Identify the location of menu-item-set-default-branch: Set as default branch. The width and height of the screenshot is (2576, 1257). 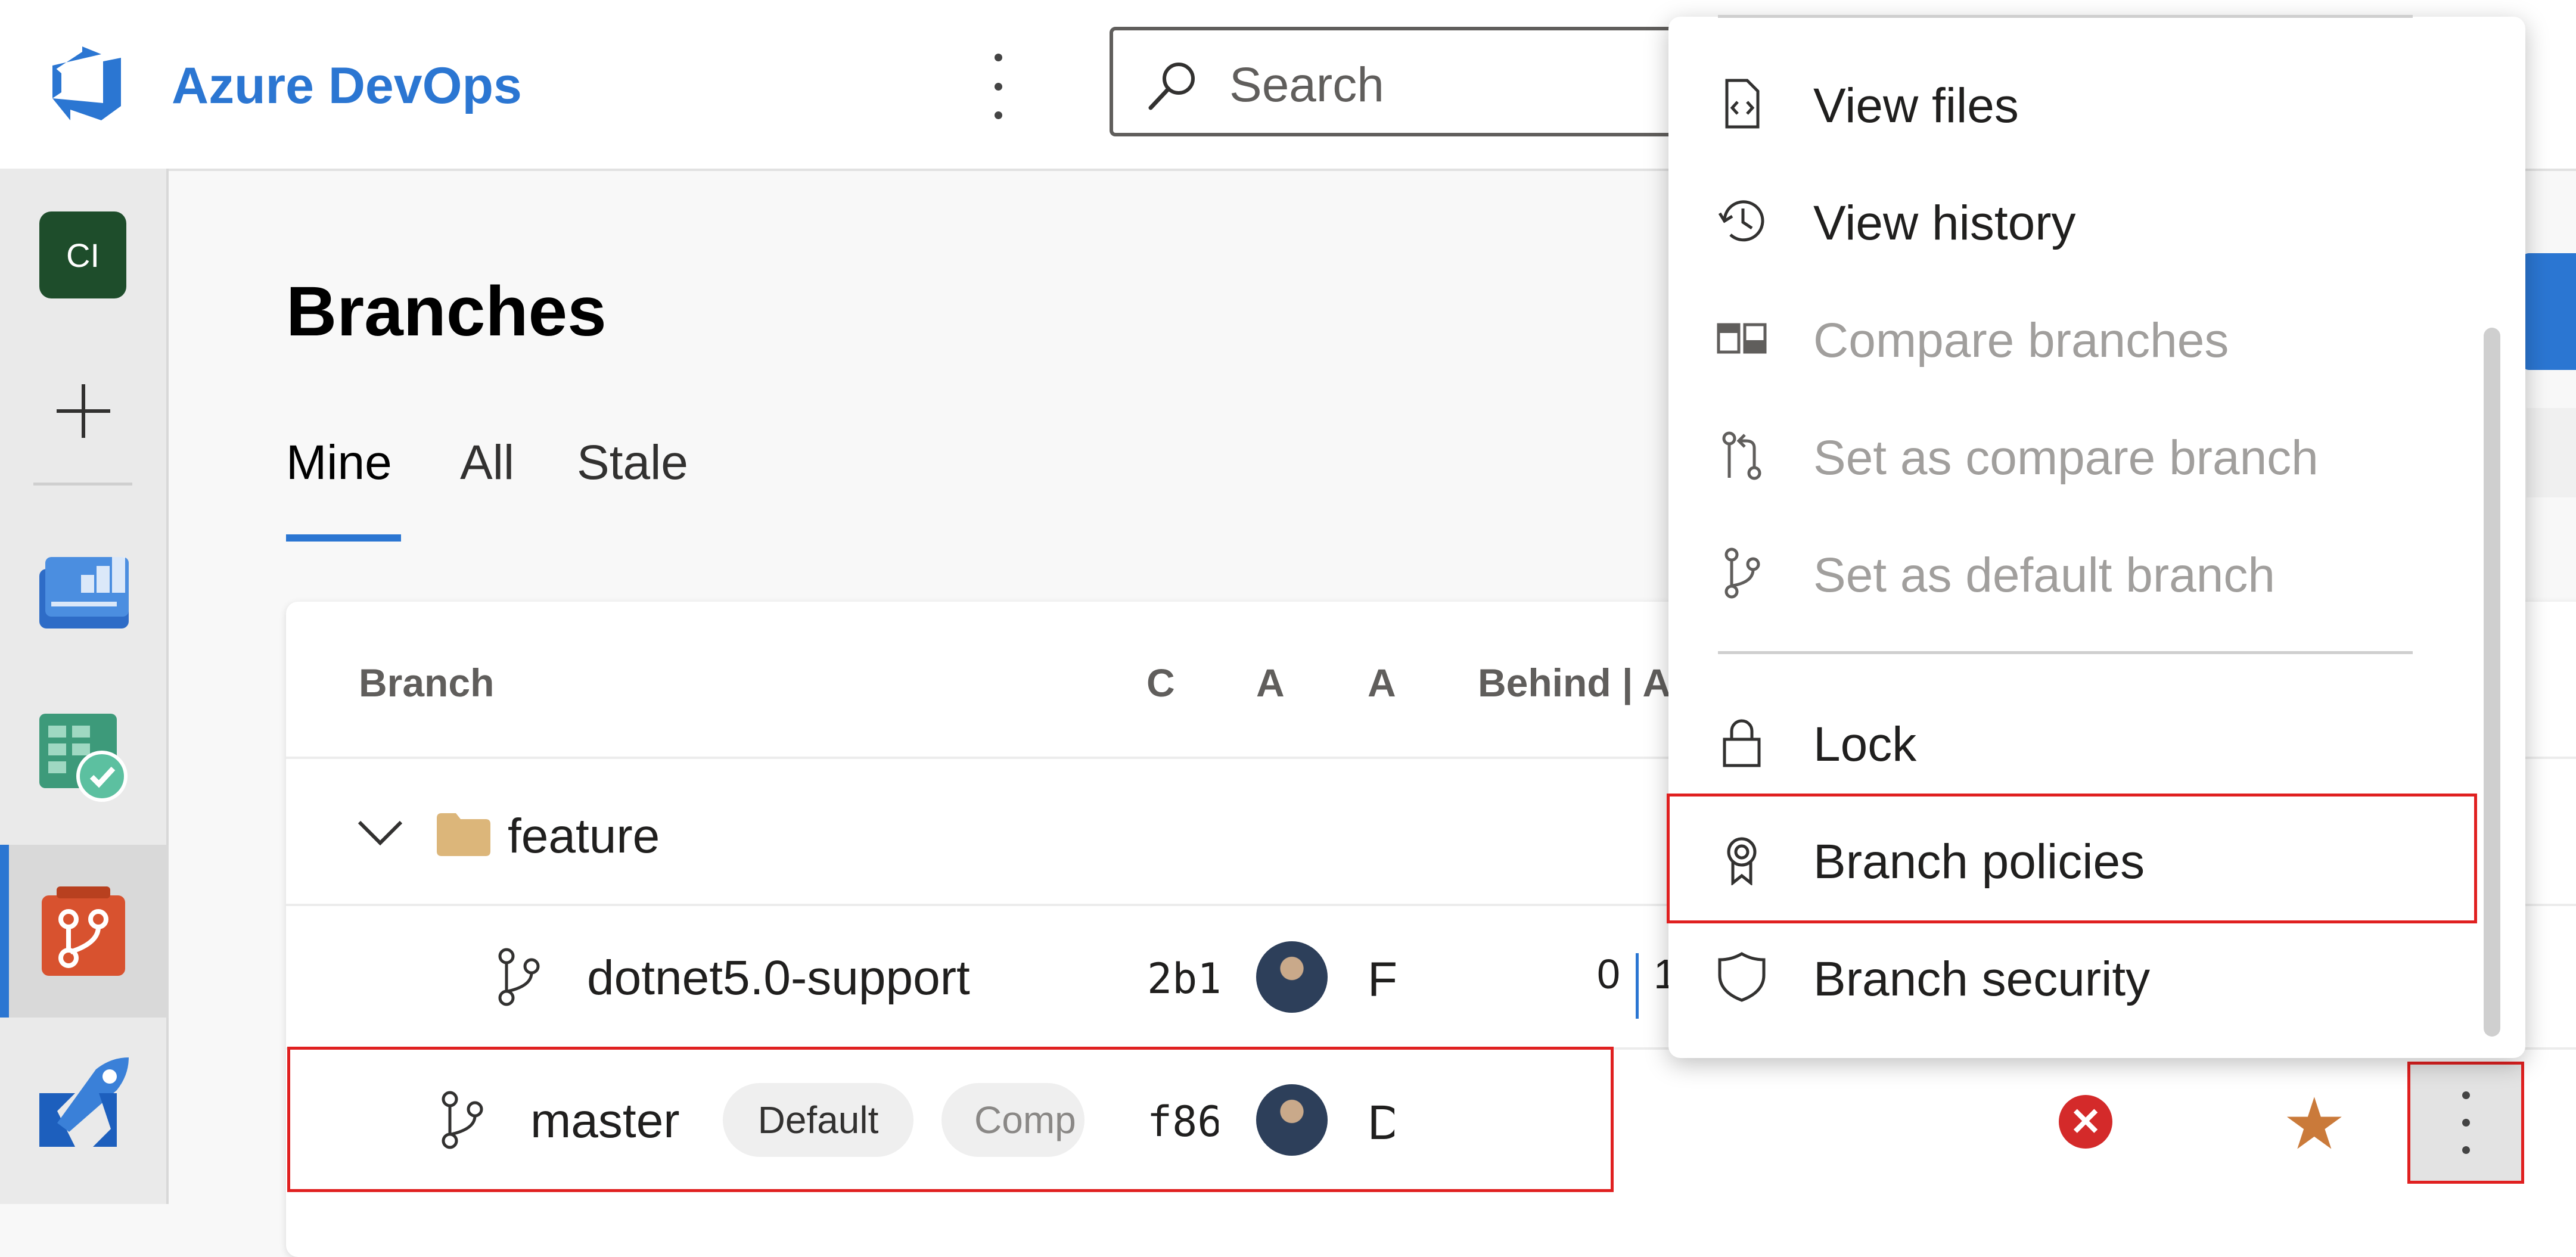
(2096, 573).